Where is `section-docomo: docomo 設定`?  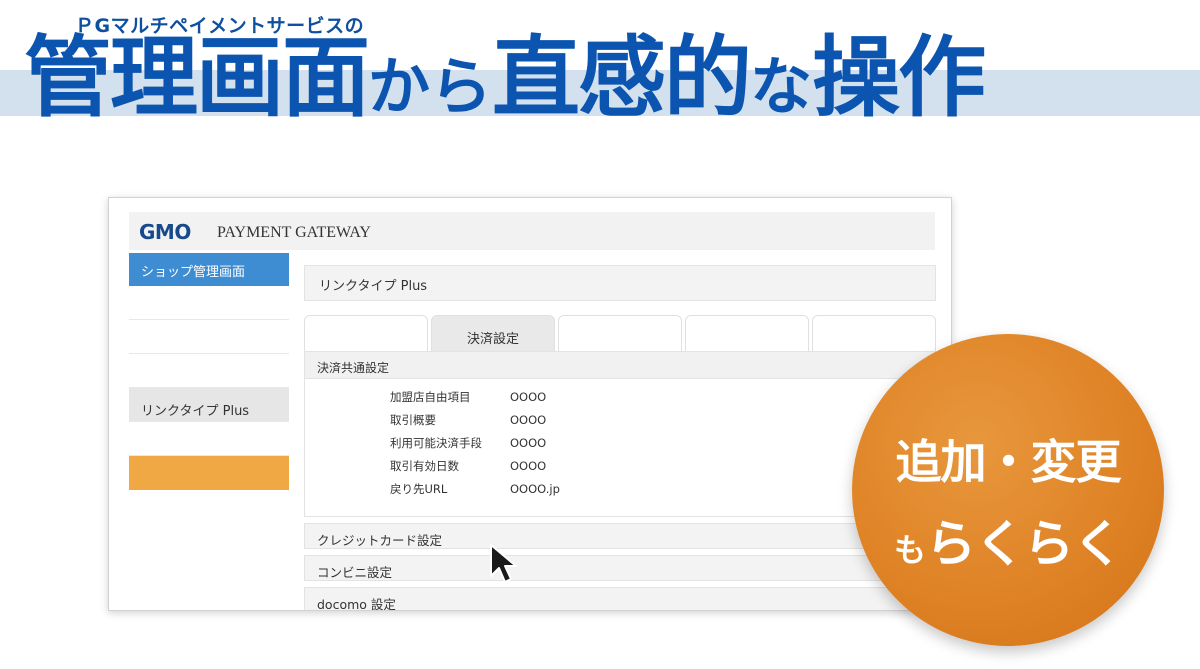
section-docomo: docomo 設定 is located at coordinates (620, 598).